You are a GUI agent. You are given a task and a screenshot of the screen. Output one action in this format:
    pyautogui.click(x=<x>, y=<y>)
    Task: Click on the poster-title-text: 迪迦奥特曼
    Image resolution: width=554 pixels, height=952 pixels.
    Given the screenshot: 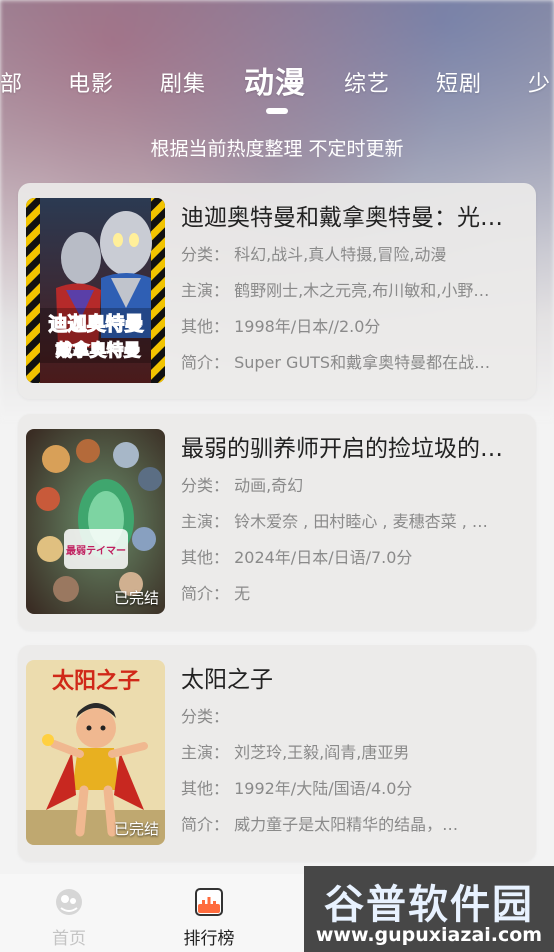 What is the action you would take?
    pyautogui.click(x=95, y=323)
    